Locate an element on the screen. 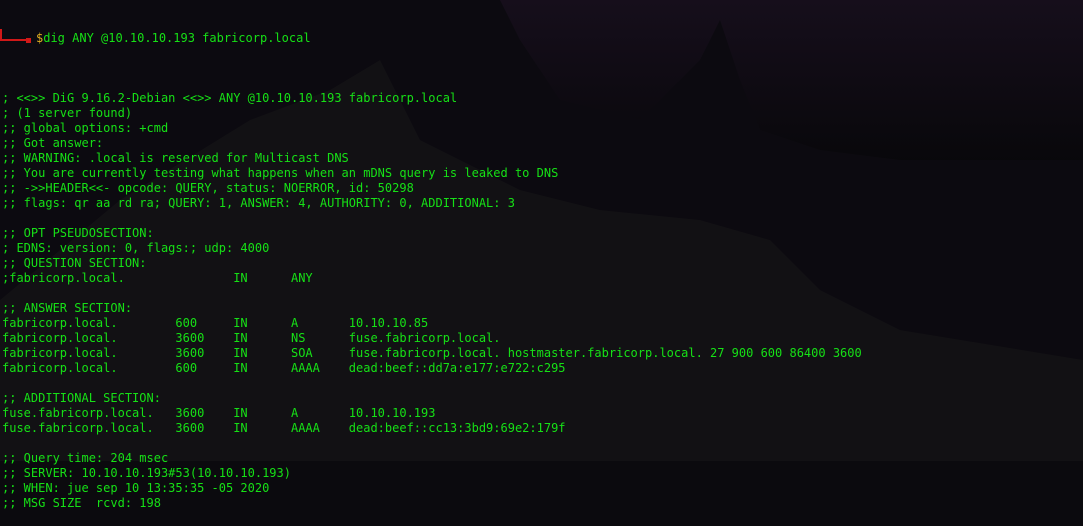 The image size is (1083, 526). output-line: ;; WHEN: jue sep 10 13:35:35 -05 2020 is located at coordinates (136, 488).